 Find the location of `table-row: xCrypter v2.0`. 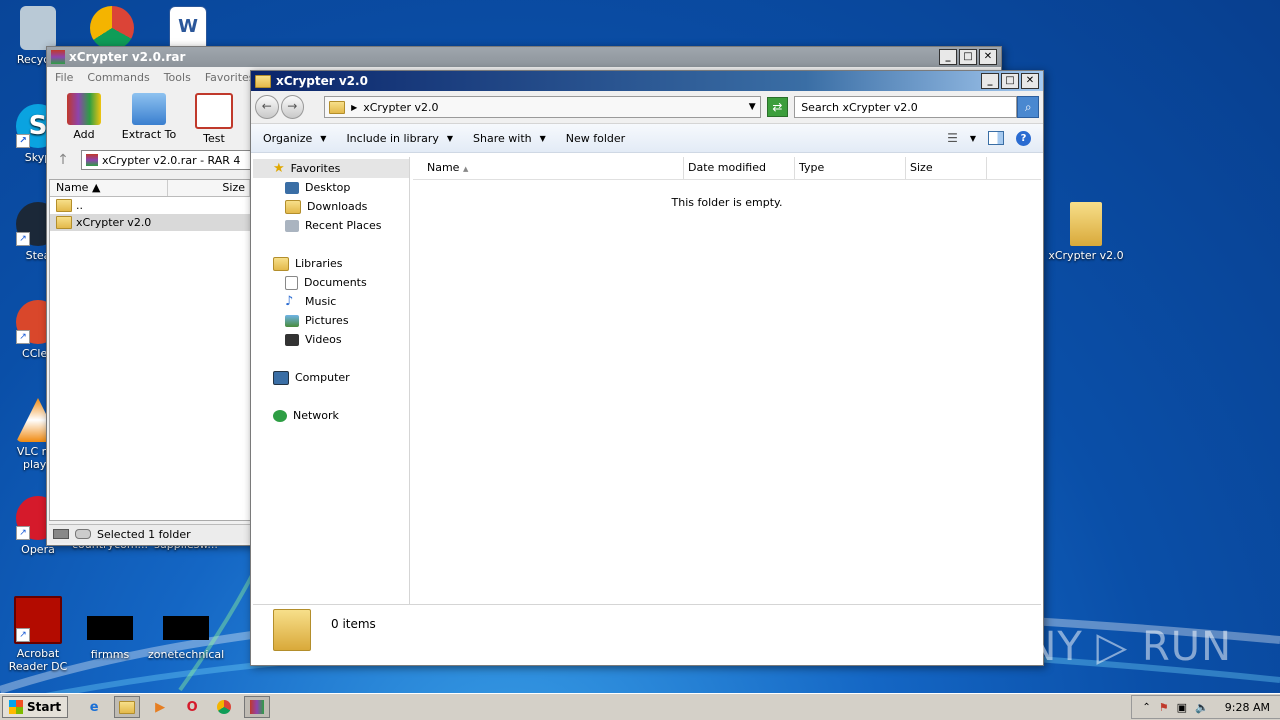

table-row: xCrypter v2.0 is located at coordinates (150, 222).